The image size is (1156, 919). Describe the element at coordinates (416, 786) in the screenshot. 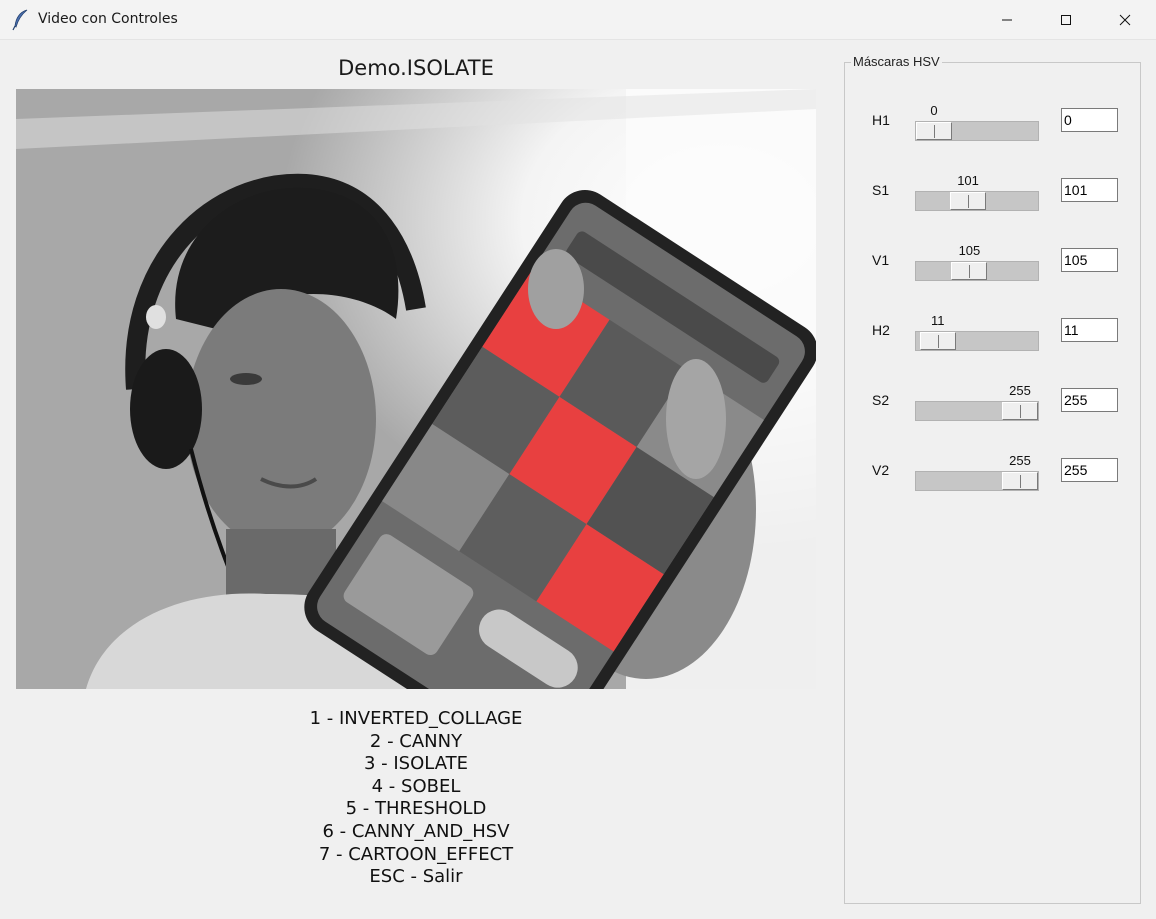

I see `mode-item: 4 - SOBEL` at that location.